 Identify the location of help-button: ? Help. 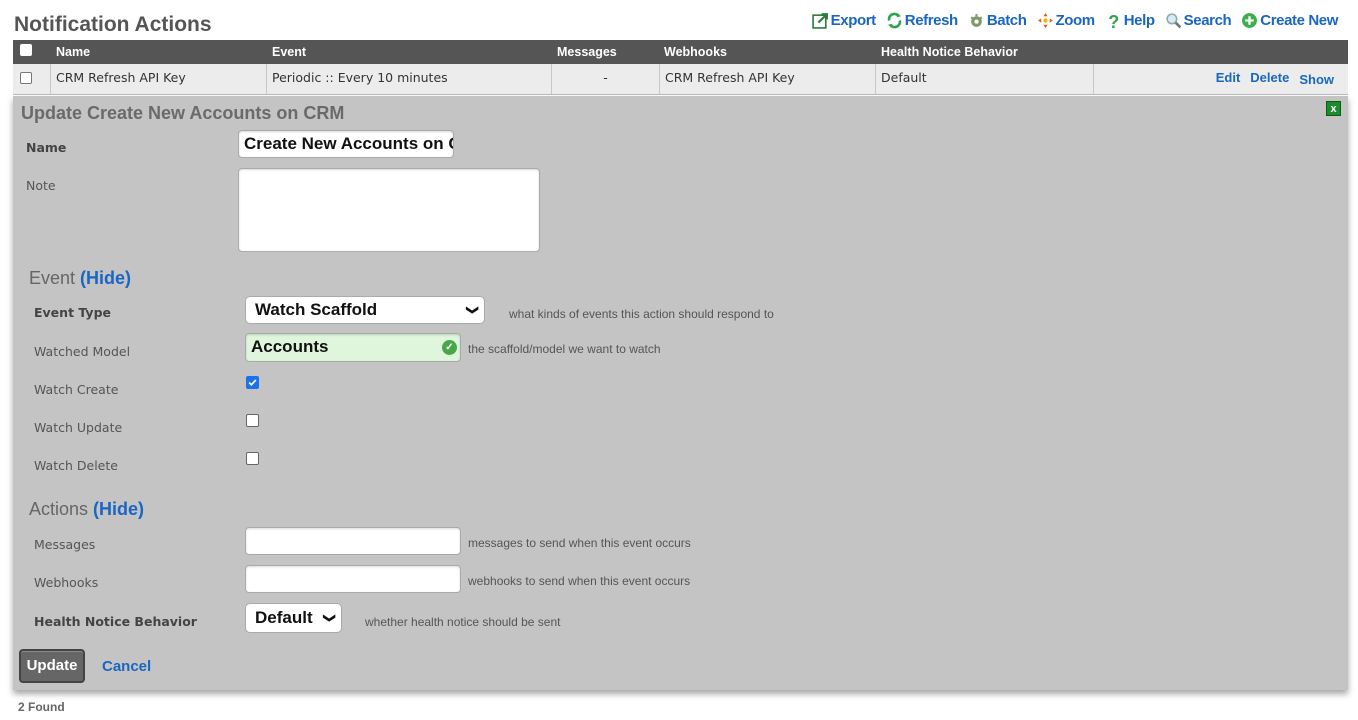
(1130, 20).